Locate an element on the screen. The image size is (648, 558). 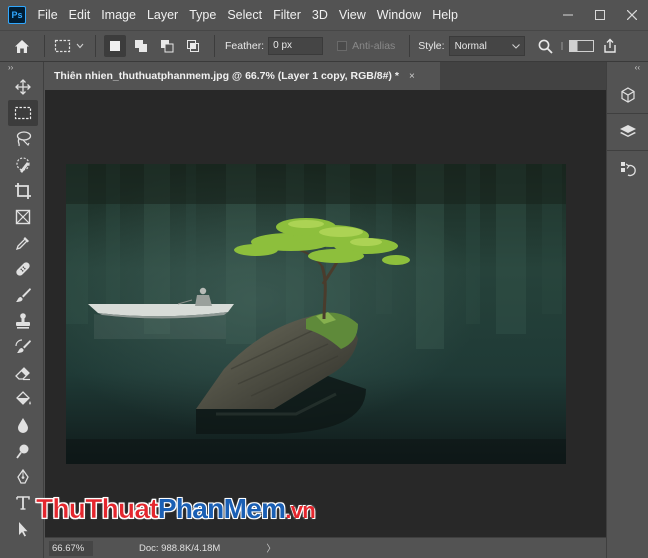
feather-input: 0 px is located at coordinates (296, 46).